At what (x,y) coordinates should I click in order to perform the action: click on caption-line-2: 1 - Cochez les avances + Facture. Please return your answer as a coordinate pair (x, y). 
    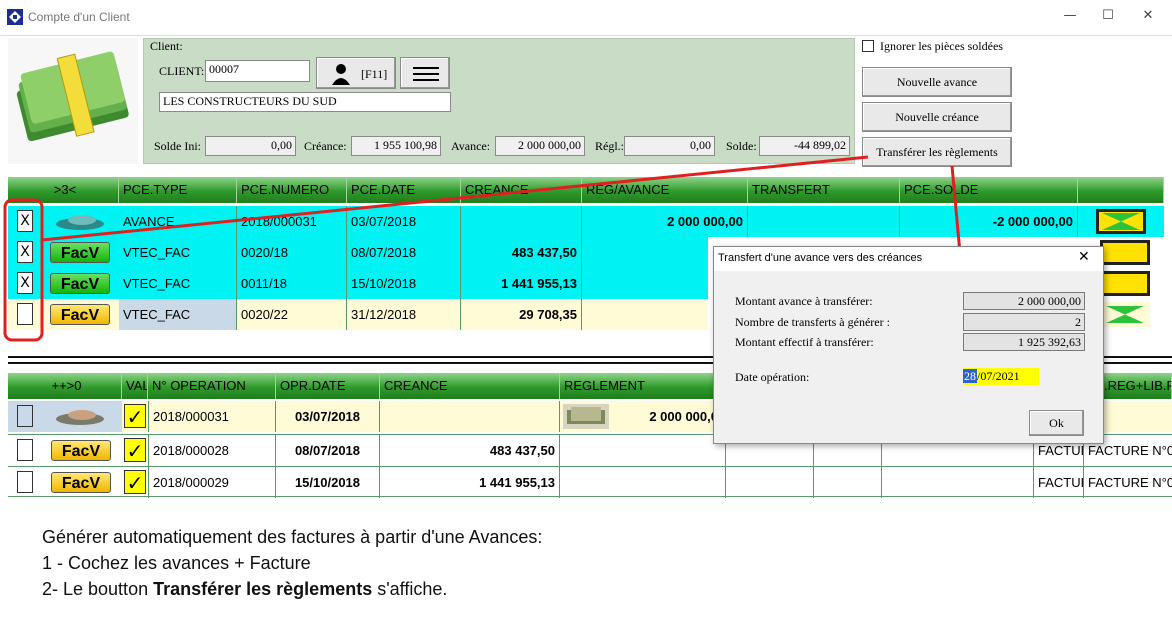
    Looking at the image, I should click on (176, 563).